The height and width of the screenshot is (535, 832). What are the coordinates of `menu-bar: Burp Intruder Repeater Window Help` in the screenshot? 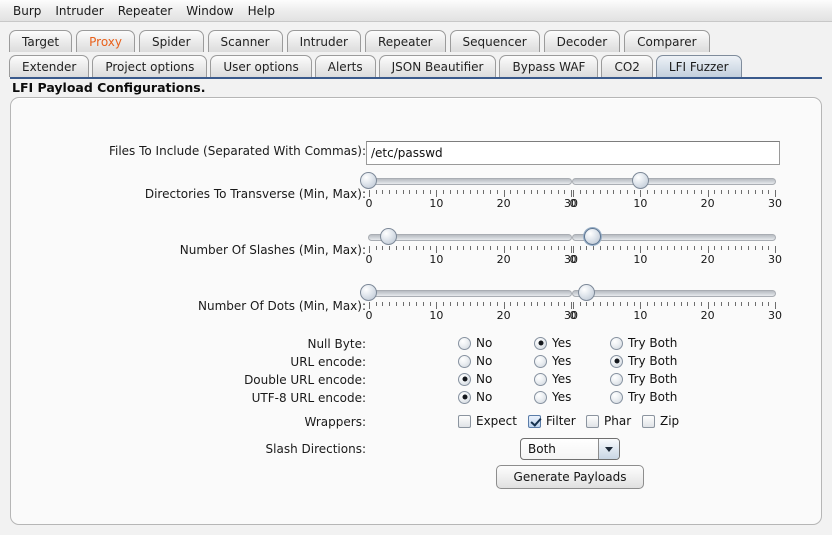 It's located at (416, 11).